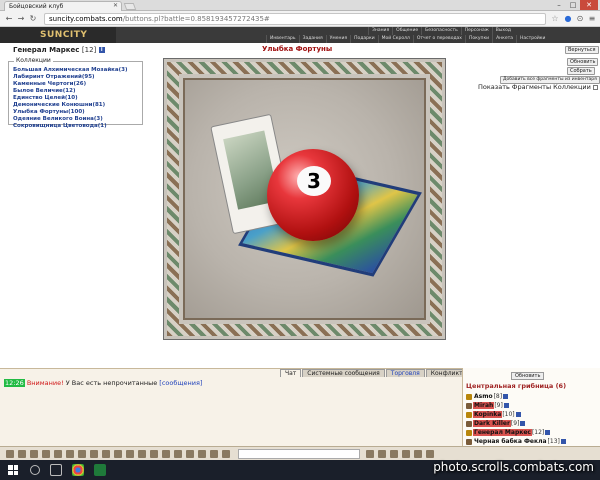 This screenshot has height=480, width=600. Describe the element at coordinates (582, 50) in the screenshot. I see `back-button: Вернуться` at that location.